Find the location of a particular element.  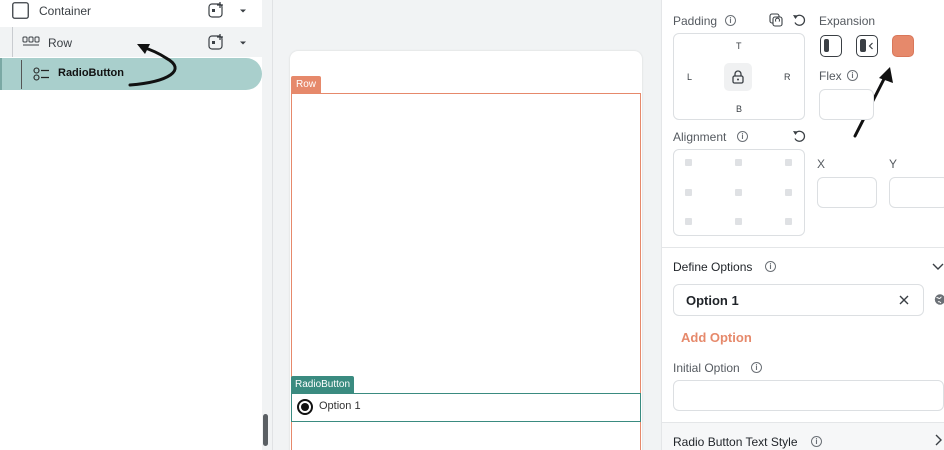

align-bottom-center is located at coordinates (738, 221).